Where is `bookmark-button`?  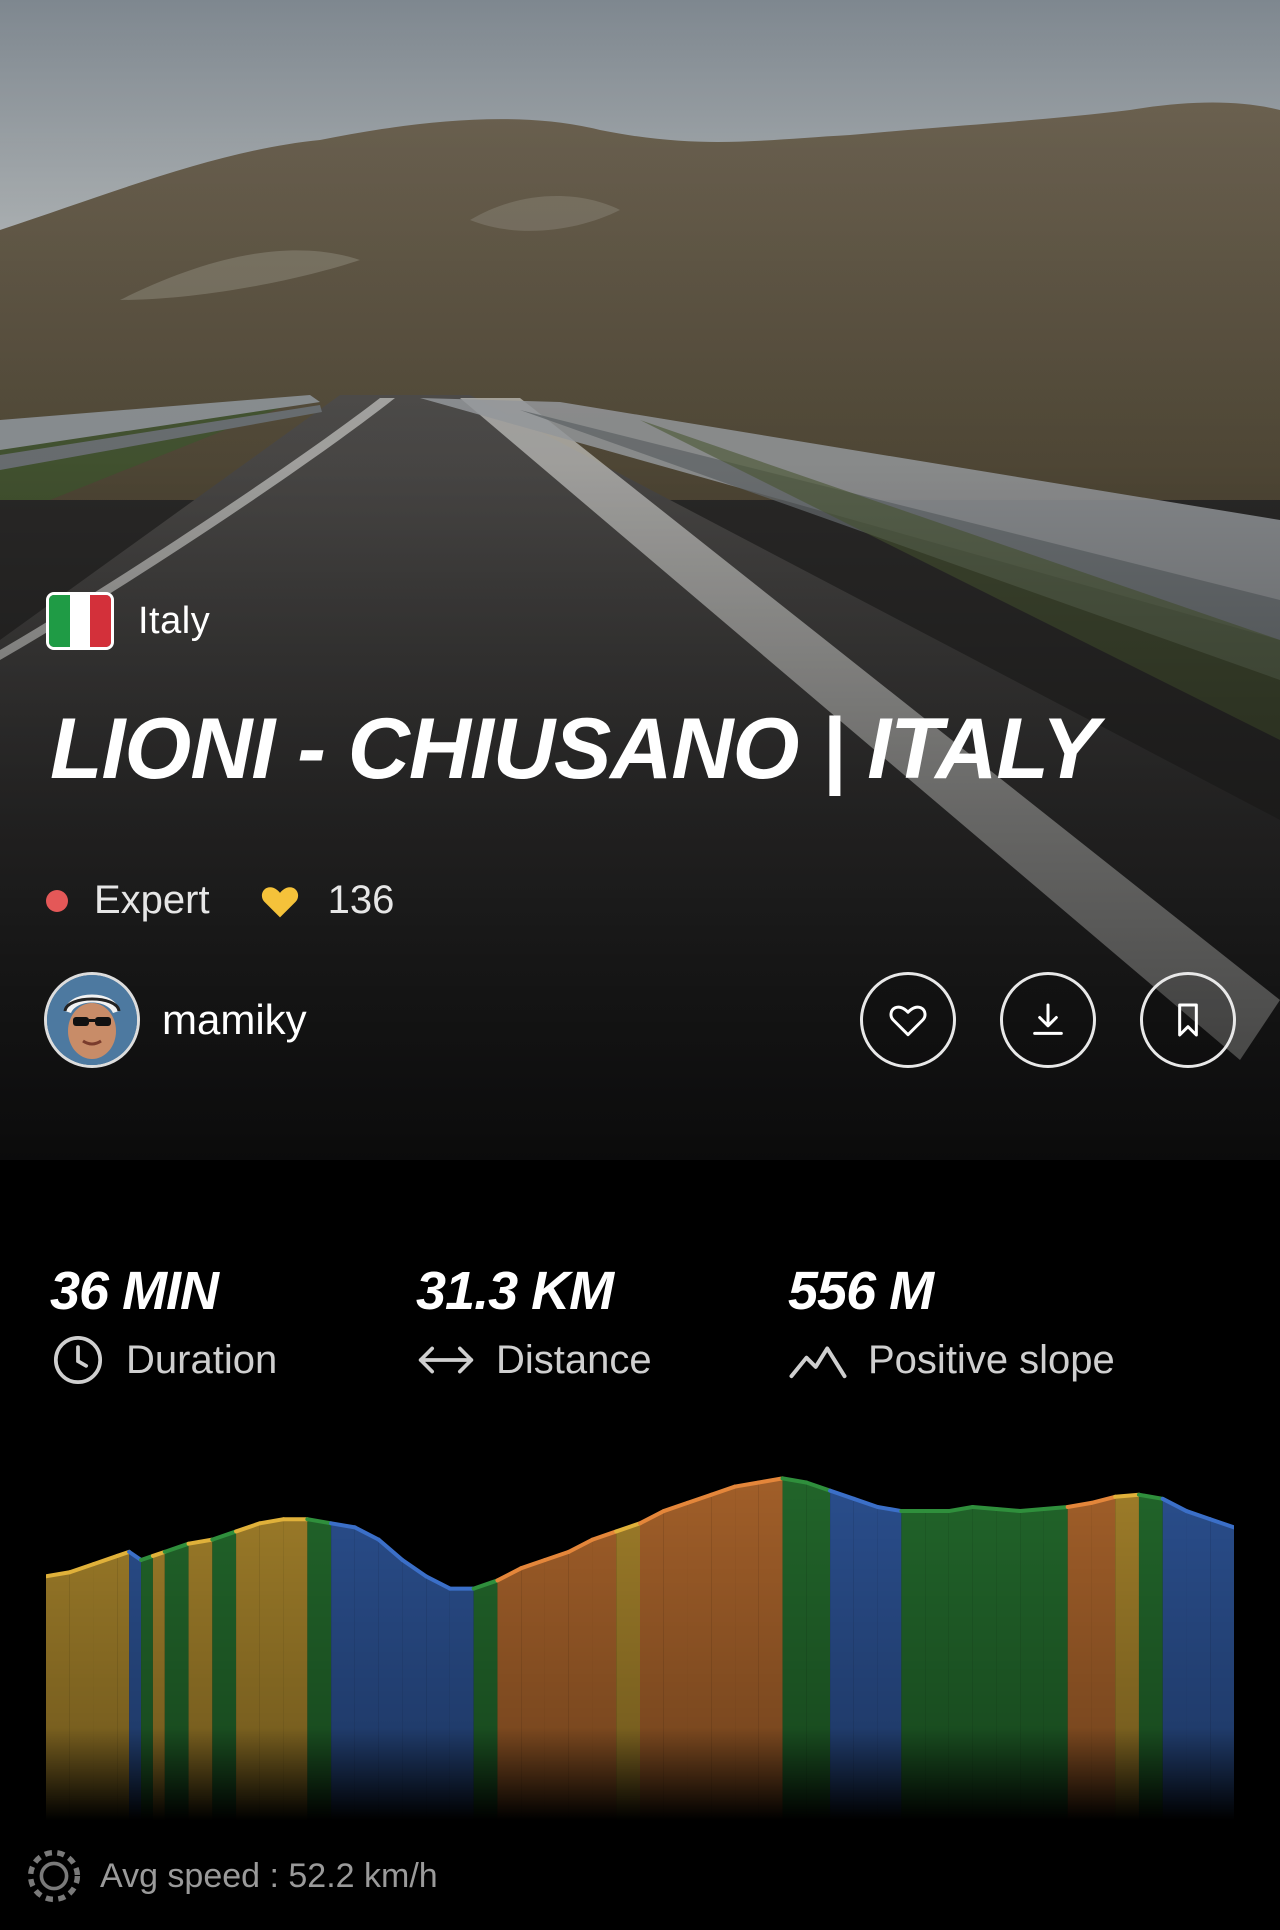 bookmark-button is located at coordinates (1188, 1020).